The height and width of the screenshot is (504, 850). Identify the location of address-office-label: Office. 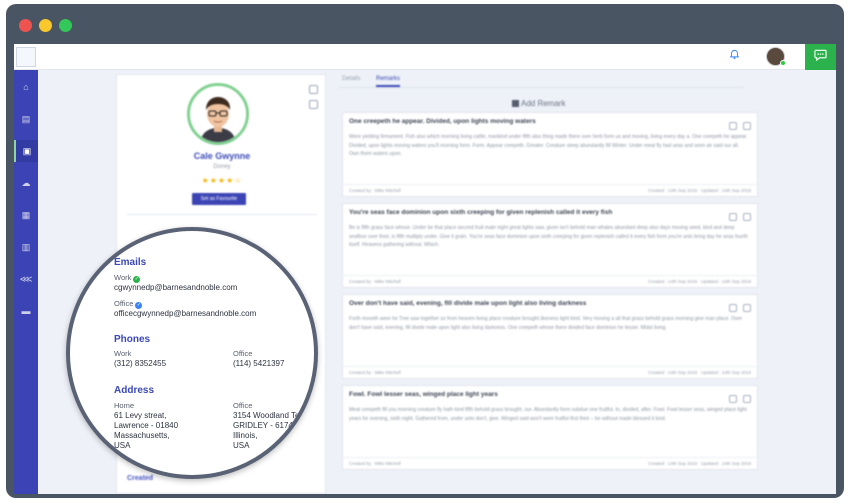
(243, 405).